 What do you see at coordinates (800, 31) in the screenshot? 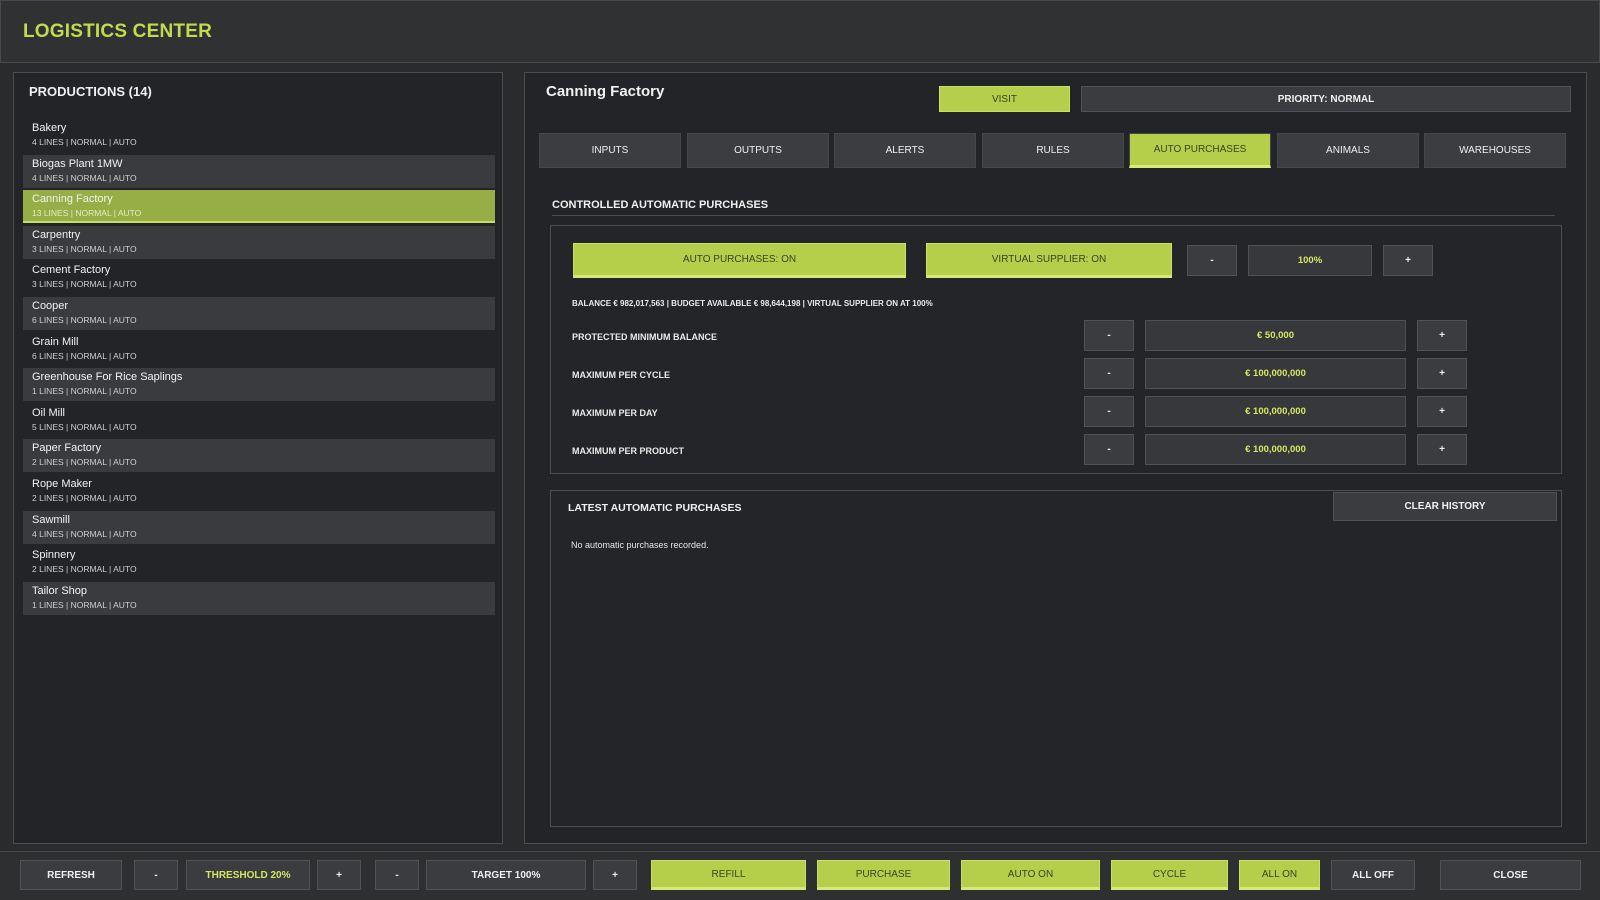
I see `app-header: LOGISTICS CENTER` at bounding box center [800, 31].